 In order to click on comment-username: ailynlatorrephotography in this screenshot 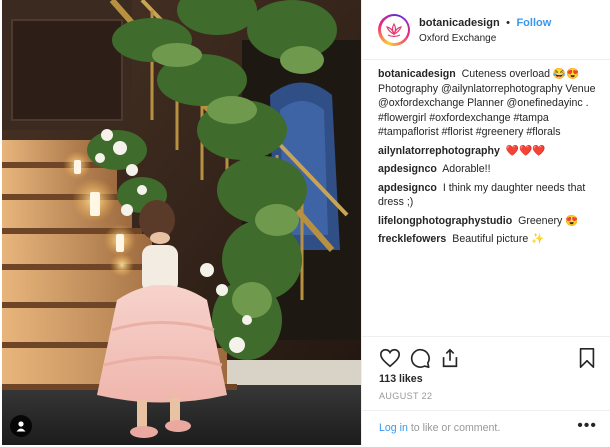, I will do `click(439, 151)`.